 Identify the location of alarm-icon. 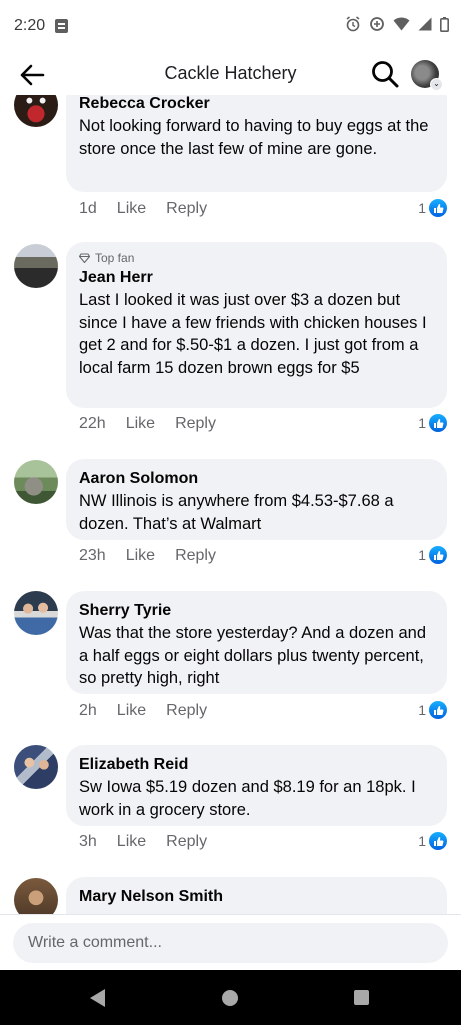
(353, 24).